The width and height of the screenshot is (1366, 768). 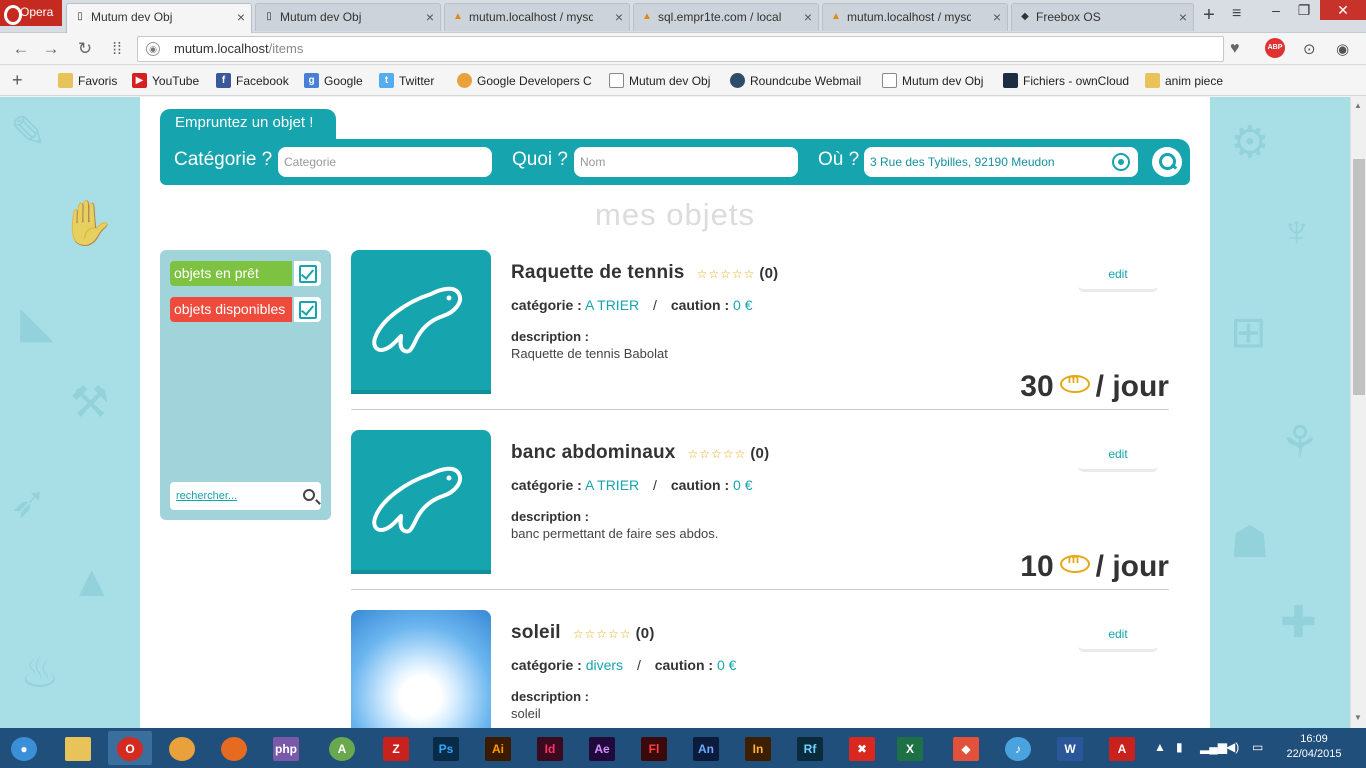 What do you see at coordinates (51, 49) in the screenshot?
I see `forward-icon: →` at bounding box center [51, 49].